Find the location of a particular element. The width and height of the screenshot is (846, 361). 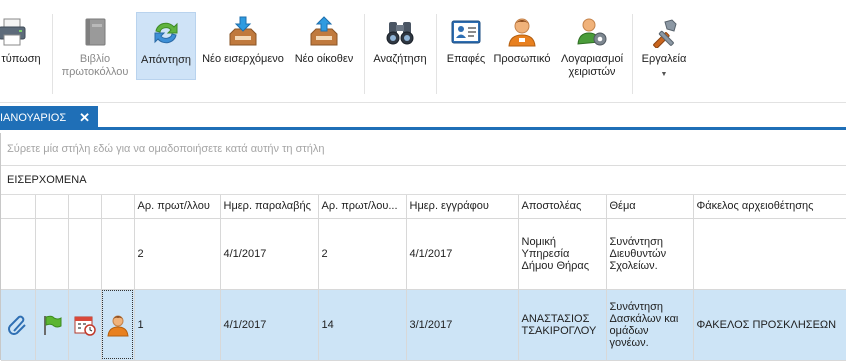

document-tab-bar: ΙΑΝΟΥΑΡΙΟΣ ✕ is located at coordinates (423, 116).